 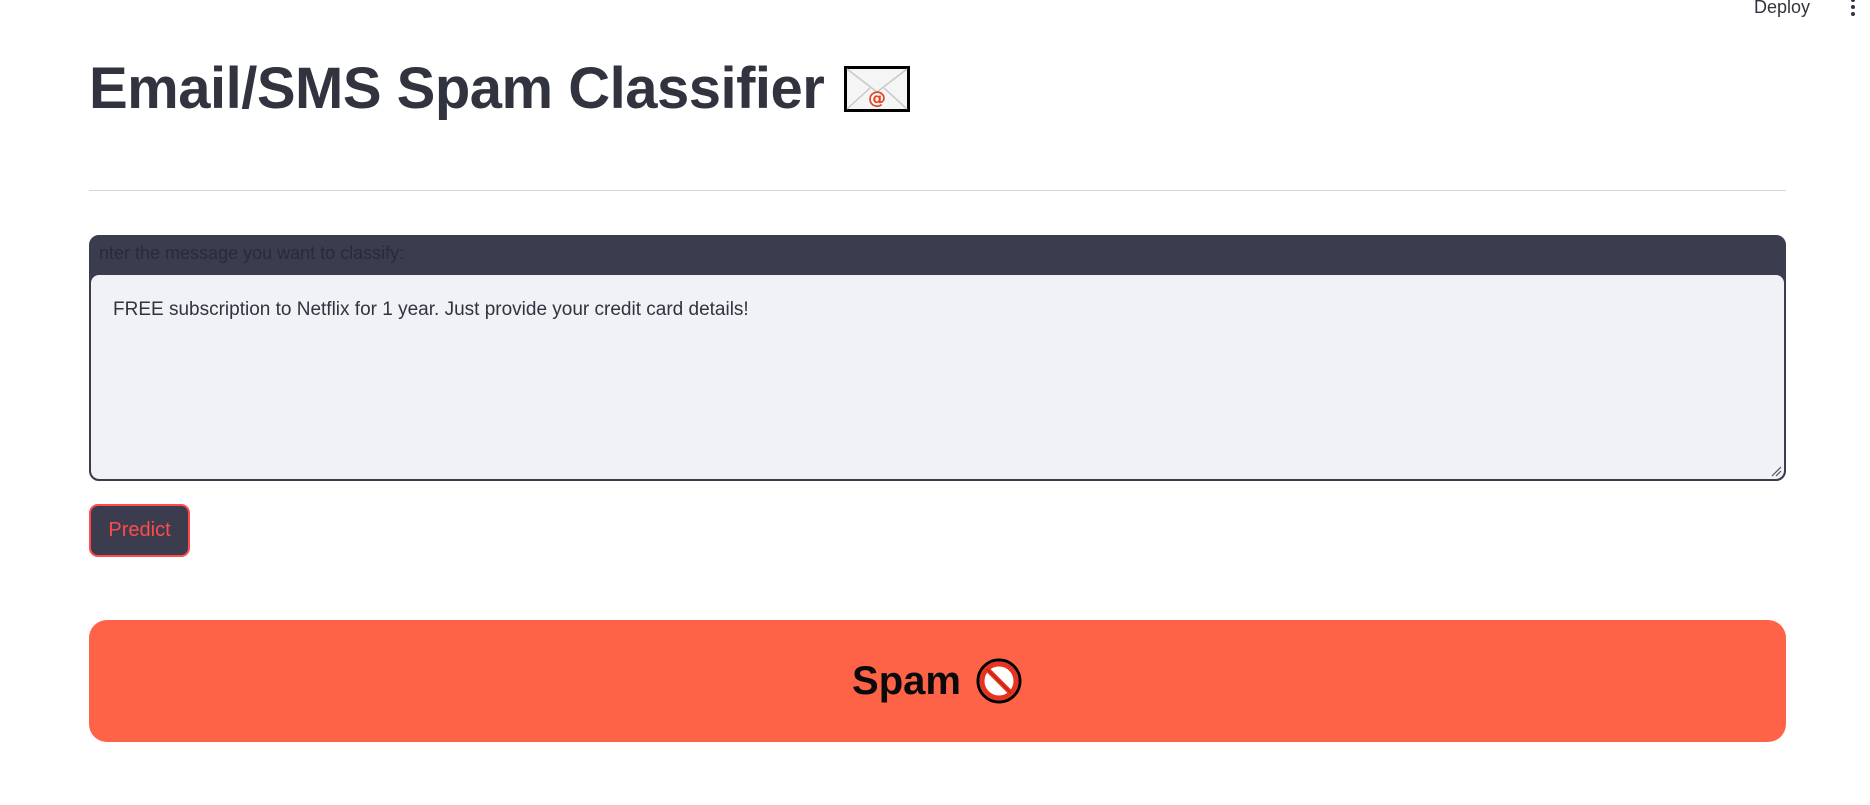 What do you see at coordinates (1782, 9) in the screenshot?
I see `deploy-button: Deploy` at bounding box center [1782, 9].